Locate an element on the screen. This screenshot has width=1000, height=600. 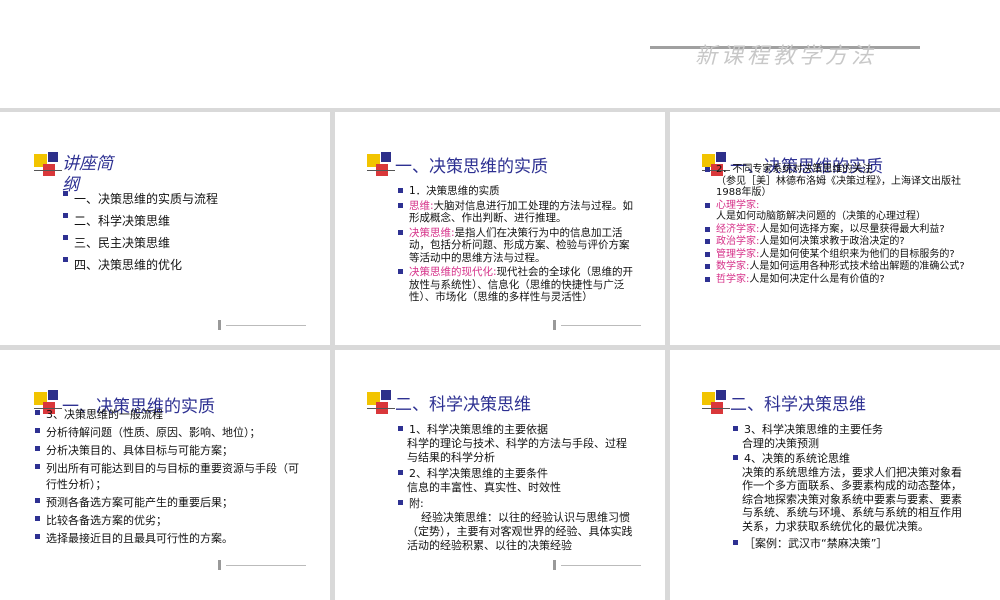
expert-item-1: 心理学家:人是如何动脑筋解决问题的（决策的心理过程） is located at coordinates (835, 211).